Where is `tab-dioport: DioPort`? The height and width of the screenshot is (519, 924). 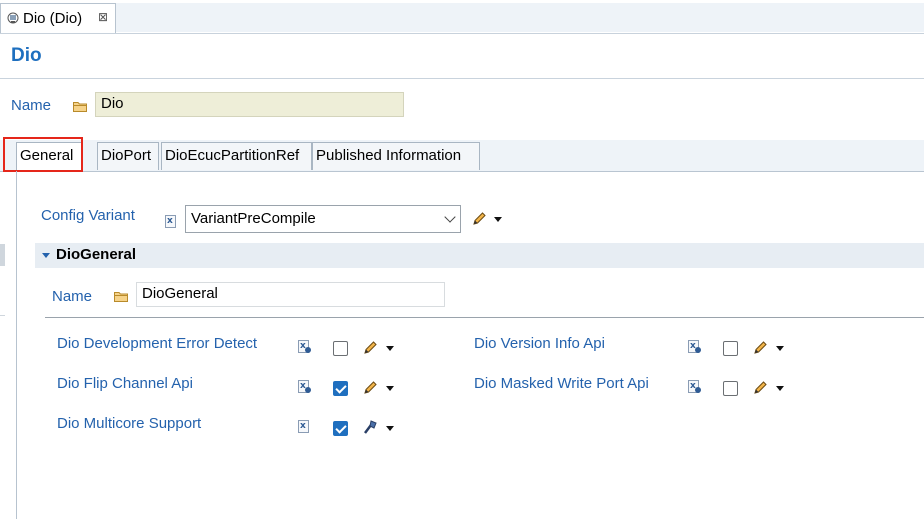 tab-dioport: DioPort is located at coordinates (128, 156).